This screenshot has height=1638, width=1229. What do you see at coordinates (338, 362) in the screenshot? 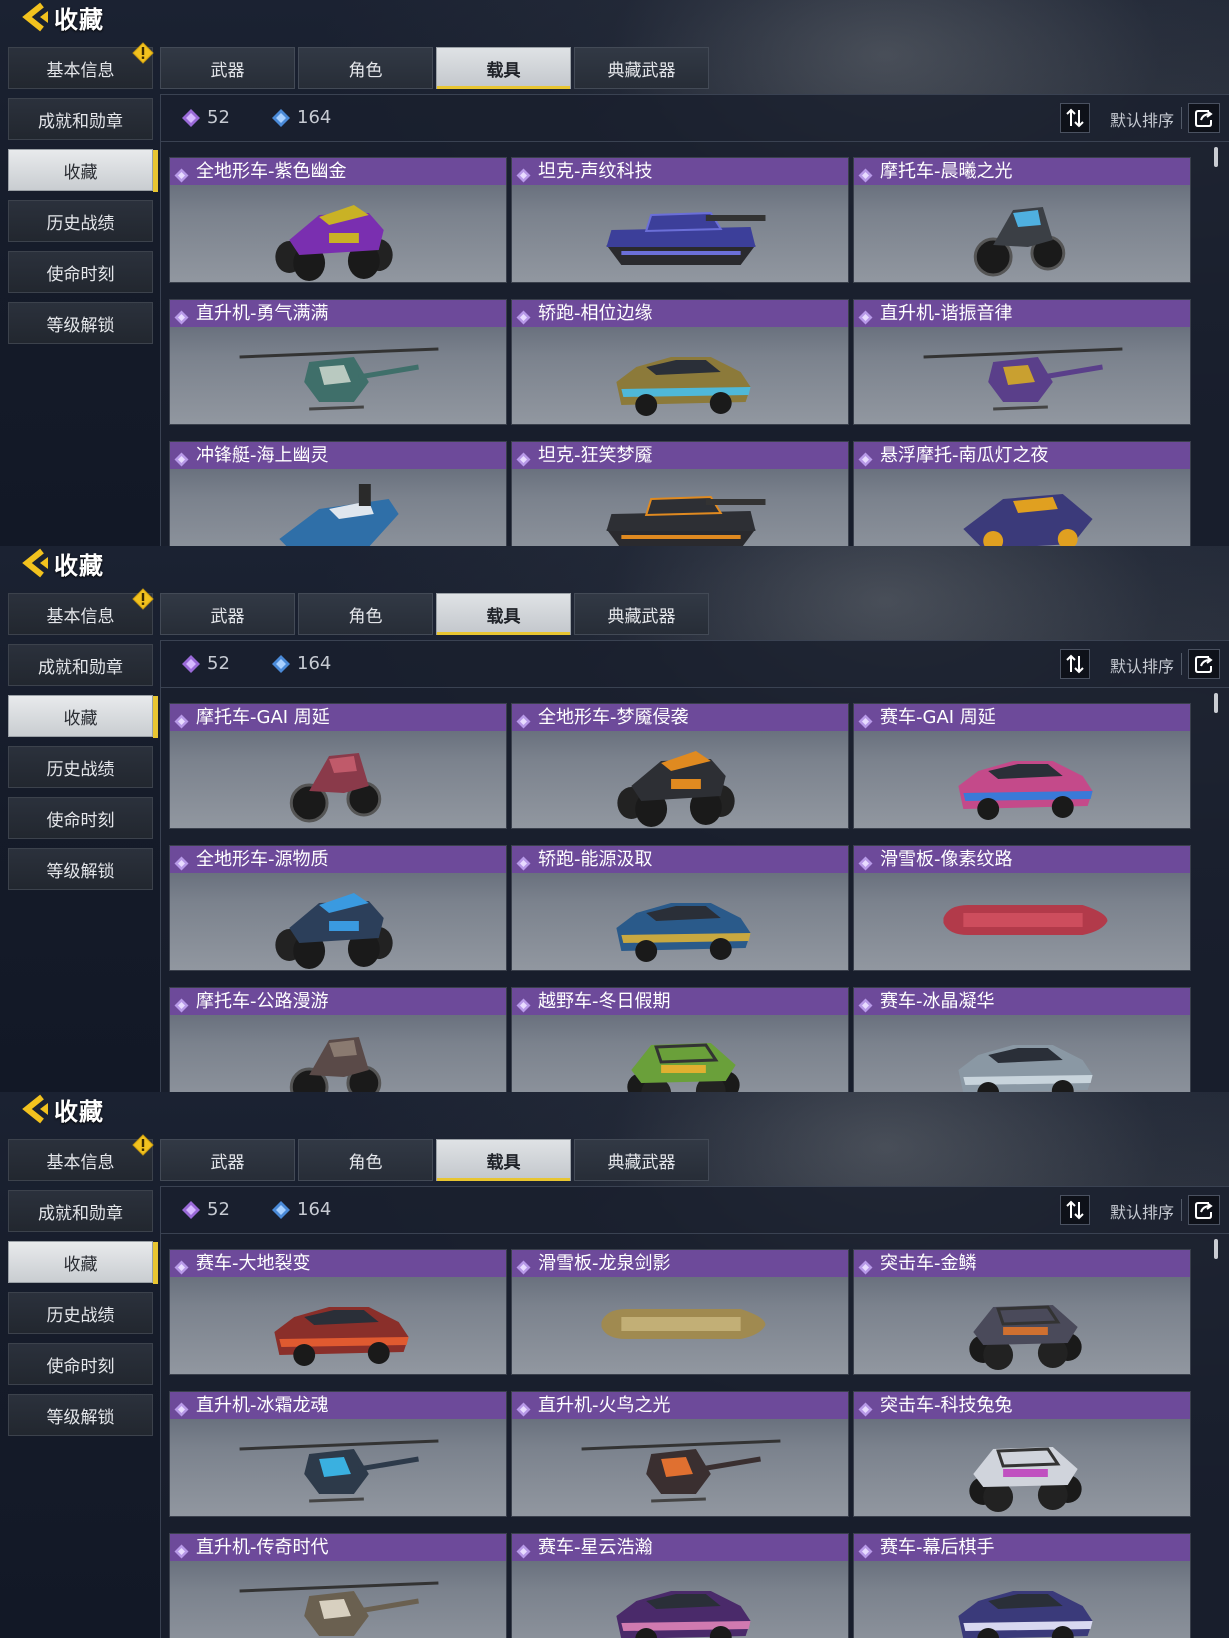
I see `vehicle-card: 直升机-勇气满满` at bounding box center [338, 362].